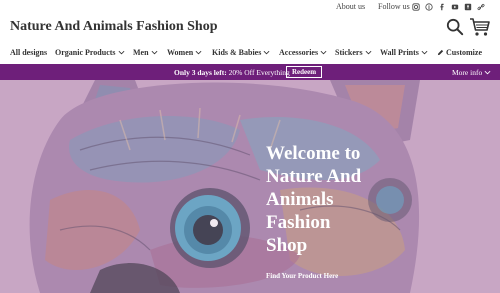 The width and height of the screenshot is (500, 293). What do you see at coordinates (415, 6) in the screenshot?
I see `instagram-icon` at bounding box center [415, 6].